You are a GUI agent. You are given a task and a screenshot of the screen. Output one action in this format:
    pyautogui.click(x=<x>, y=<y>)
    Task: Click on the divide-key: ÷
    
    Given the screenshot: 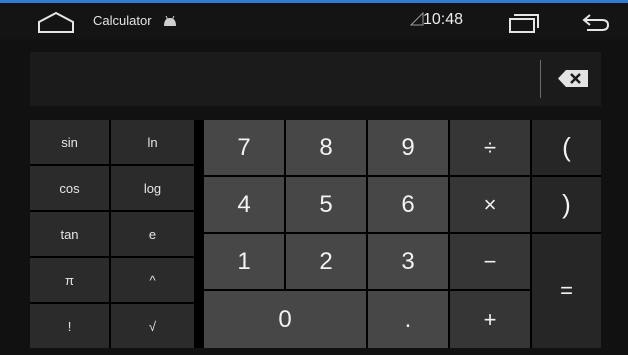 What is the action you would take?
    pyautogui.click(x=490, y=147)
    